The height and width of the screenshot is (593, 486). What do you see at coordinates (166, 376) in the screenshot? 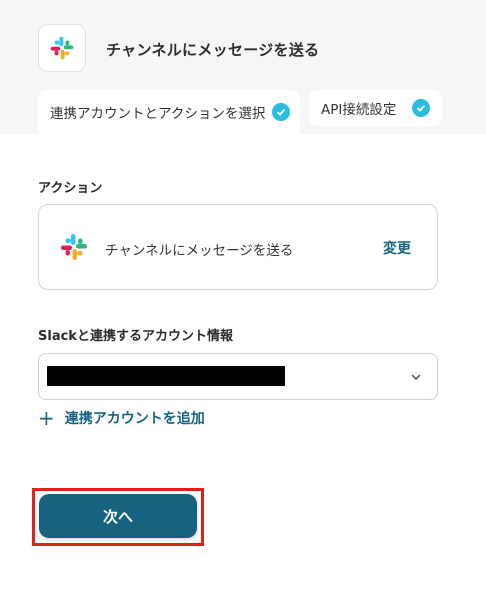
I see `redacted-account-value` at bounding box center [166, 376].